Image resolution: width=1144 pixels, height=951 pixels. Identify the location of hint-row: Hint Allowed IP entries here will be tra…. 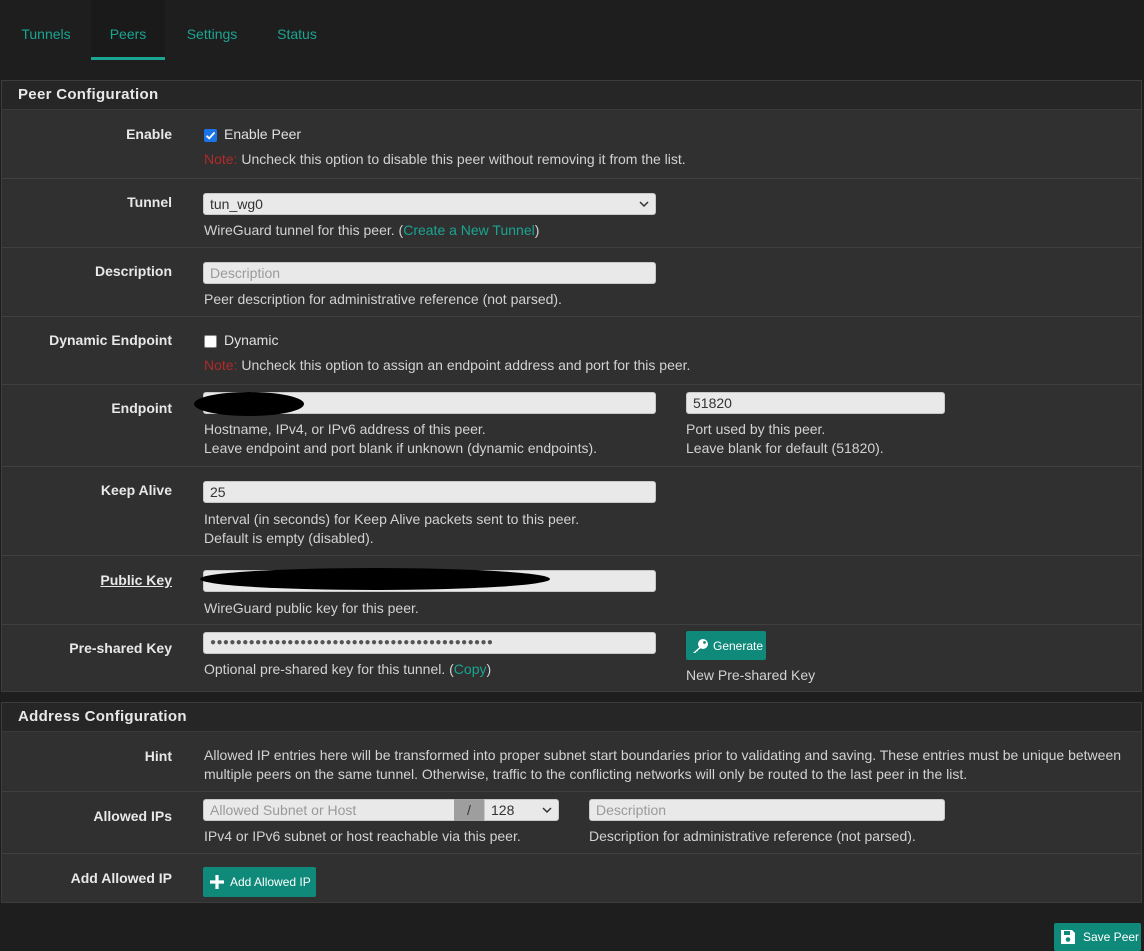
(571, 762).